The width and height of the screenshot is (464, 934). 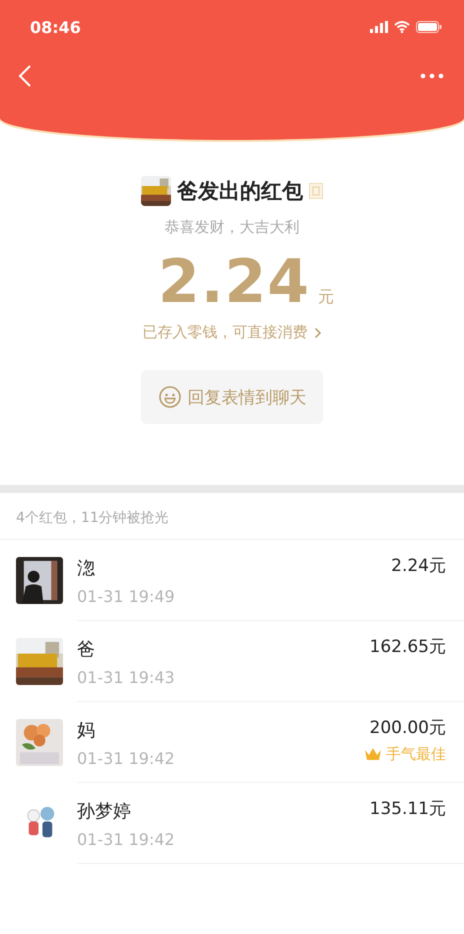 What do you see at coordinates (232, 332) in the screenshot?
I see `wallet-link: 已存入零钱，可直接消费` at bounding box center [232, 332].